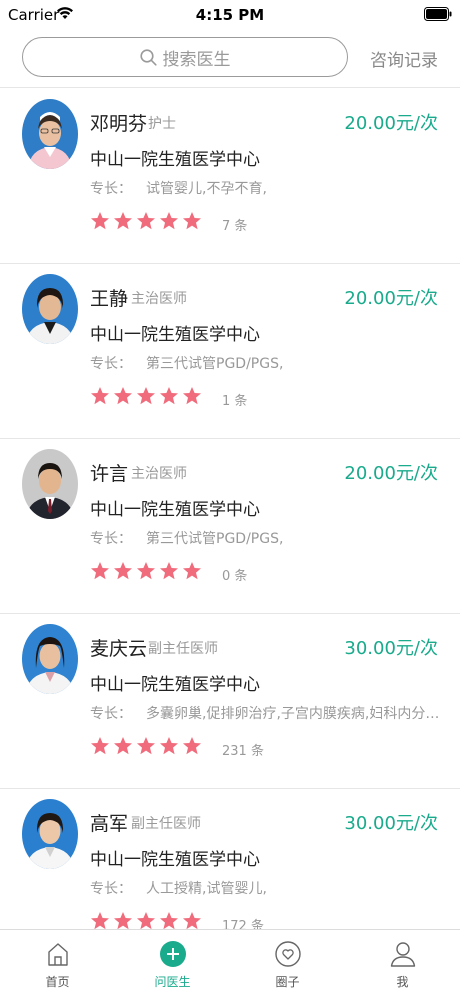 This screenshot has height=996, width=460. What do you see at coordinates (109, 299) in the screenshot?
I see `doctor-name: 王静` at bounding box center [109, 299].